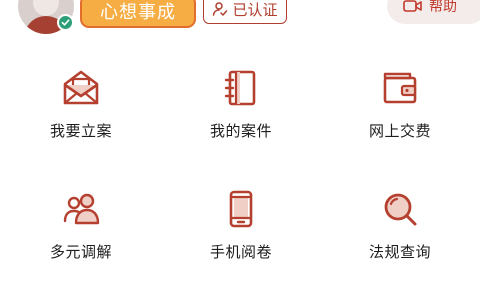 The image size is (480, 300). What do you see at coordinates (81, 228) in the screenshot?
I see `grid-item-mediation: 多元调解` at bounding box center [81, 228].